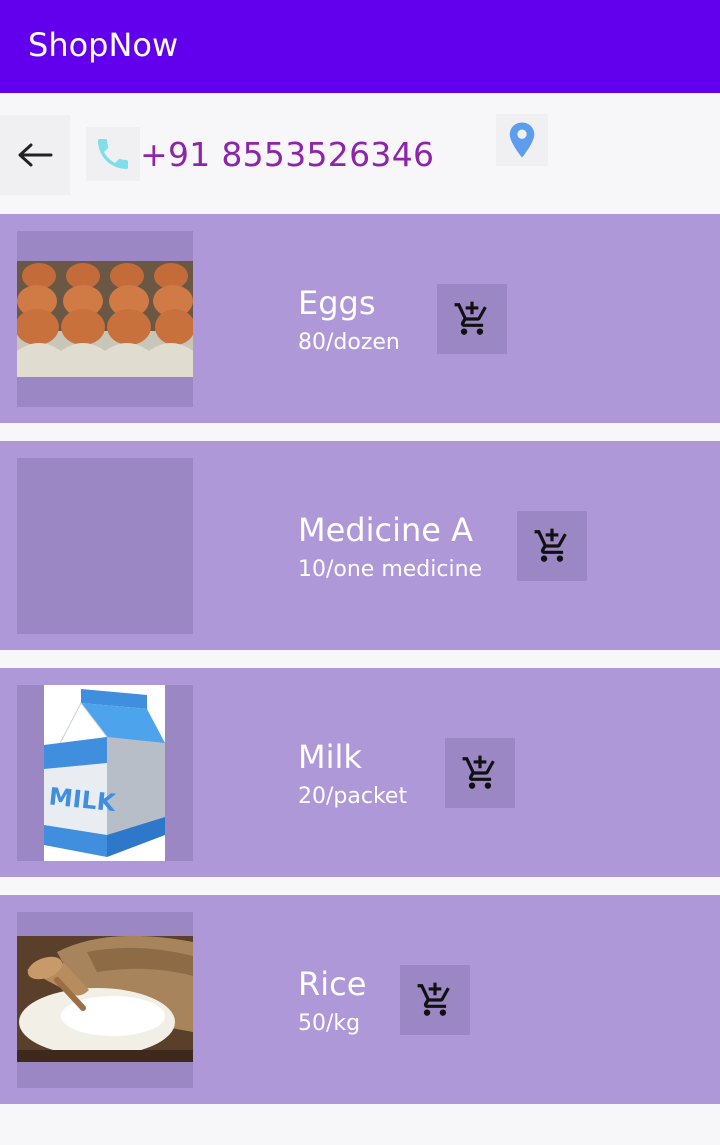  What do you see at coordinates (337, 303) in the screenshot?
I see `product-name: Eggs` at bounding box center [337, 303].